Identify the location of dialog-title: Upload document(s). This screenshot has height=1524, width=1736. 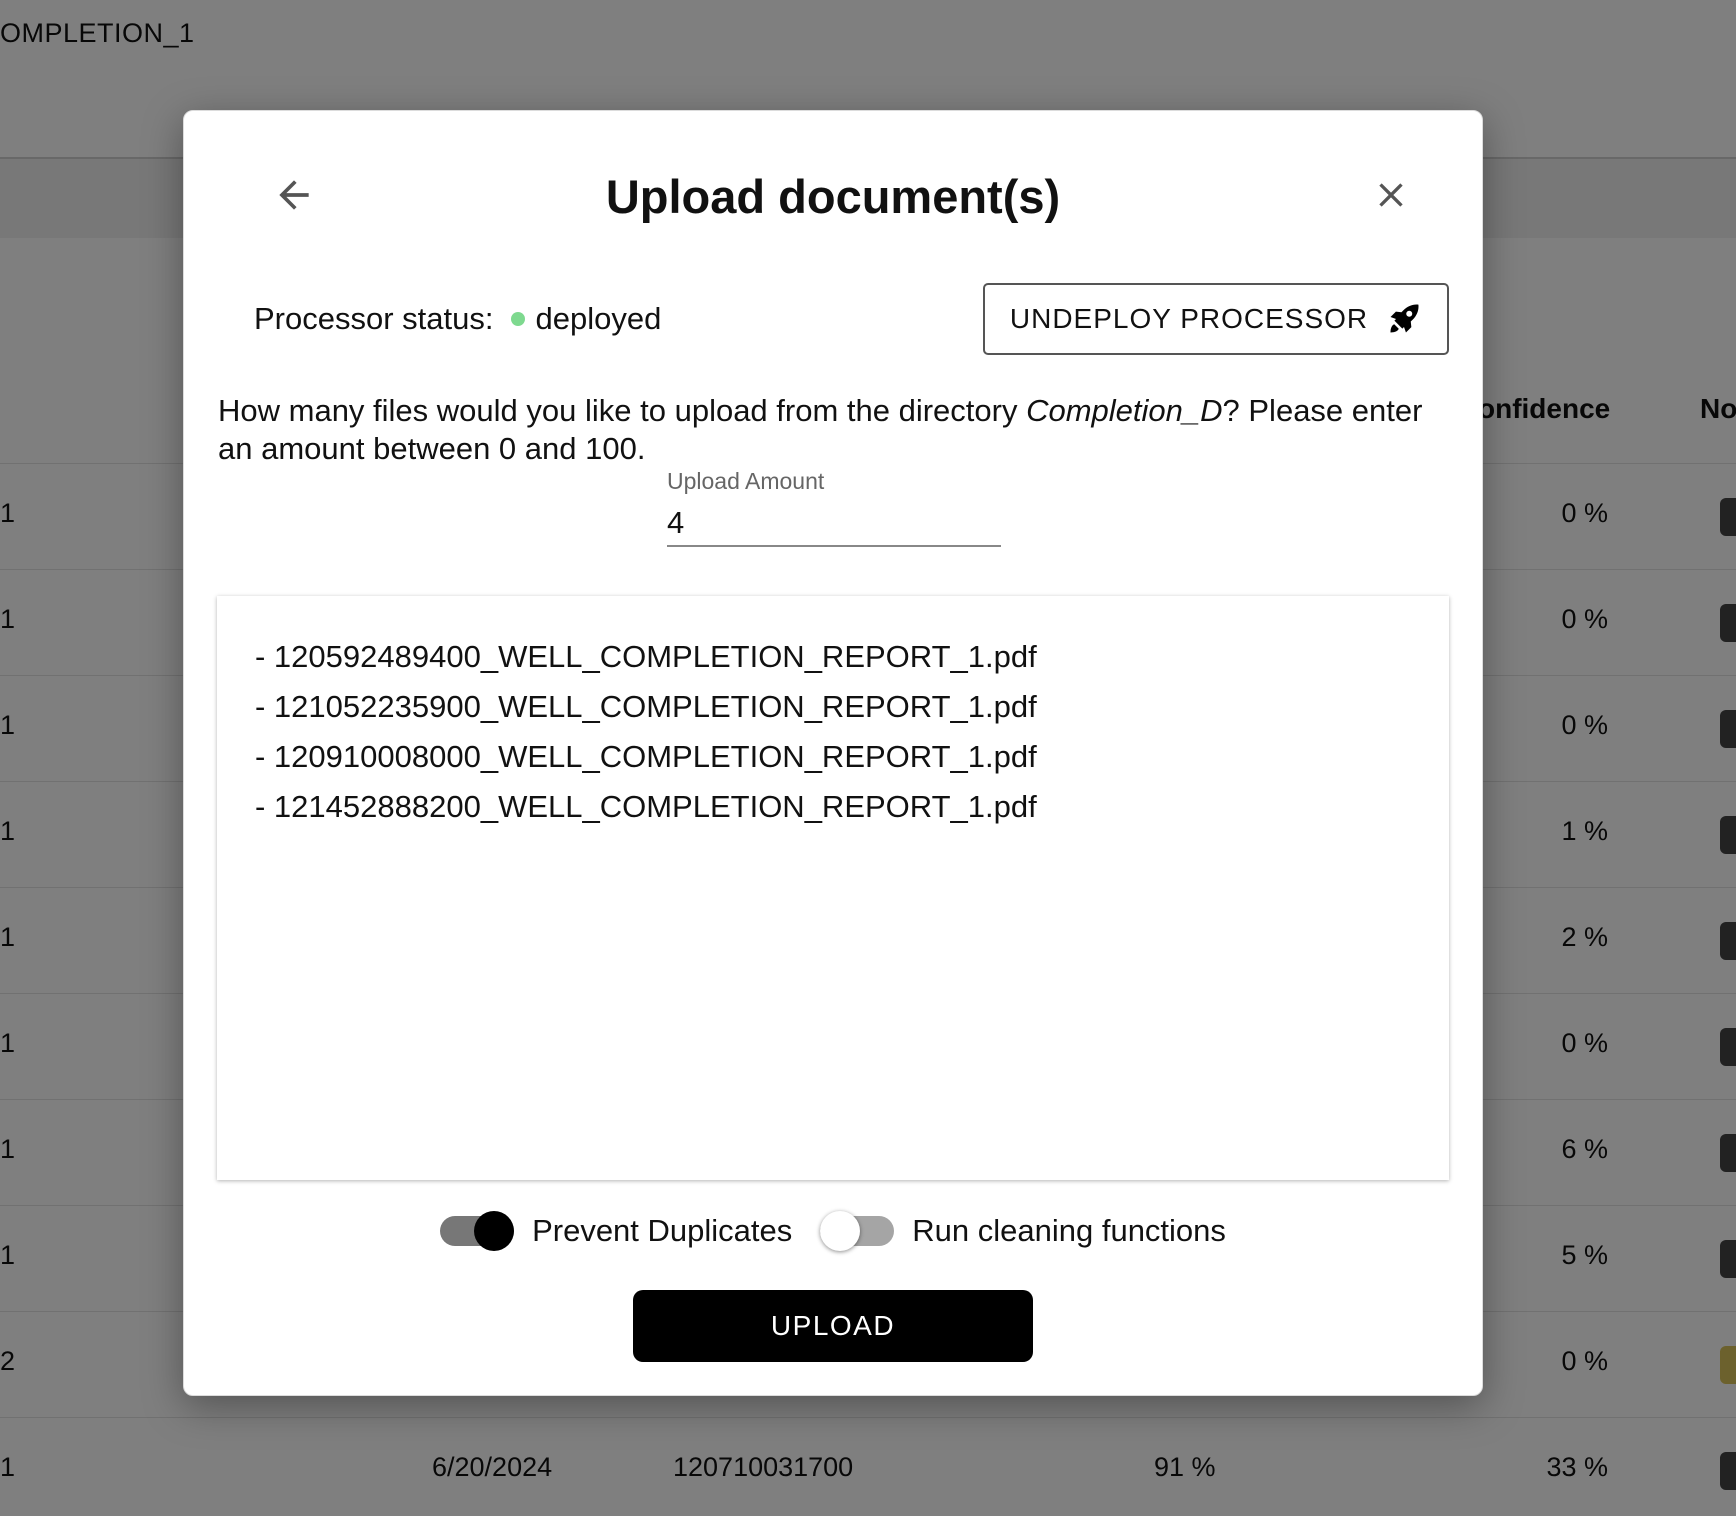
(833, 196).